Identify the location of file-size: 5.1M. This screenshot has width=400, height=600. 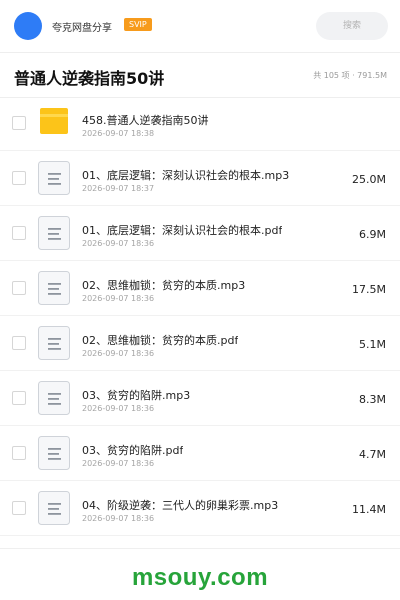
(372, 344).